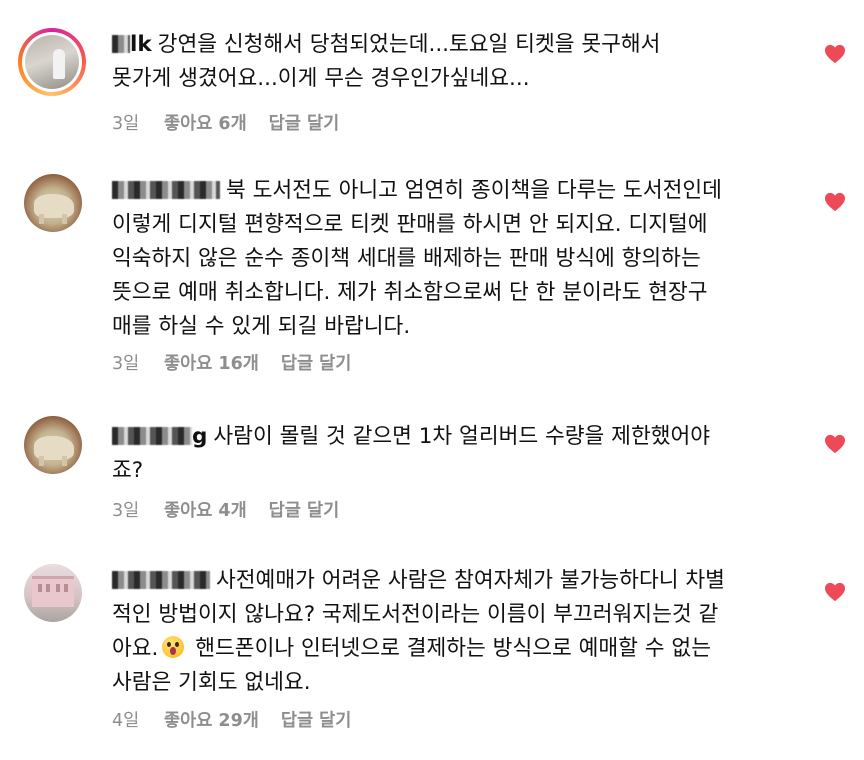  What do you see at coordinates (457, 454) in the screenshot?
I see `comment-text: g 사람이 몰릴 것 같으면 1차 얼리버드 수량을 제한했어야 죠?` at bounding box center [457, 454].